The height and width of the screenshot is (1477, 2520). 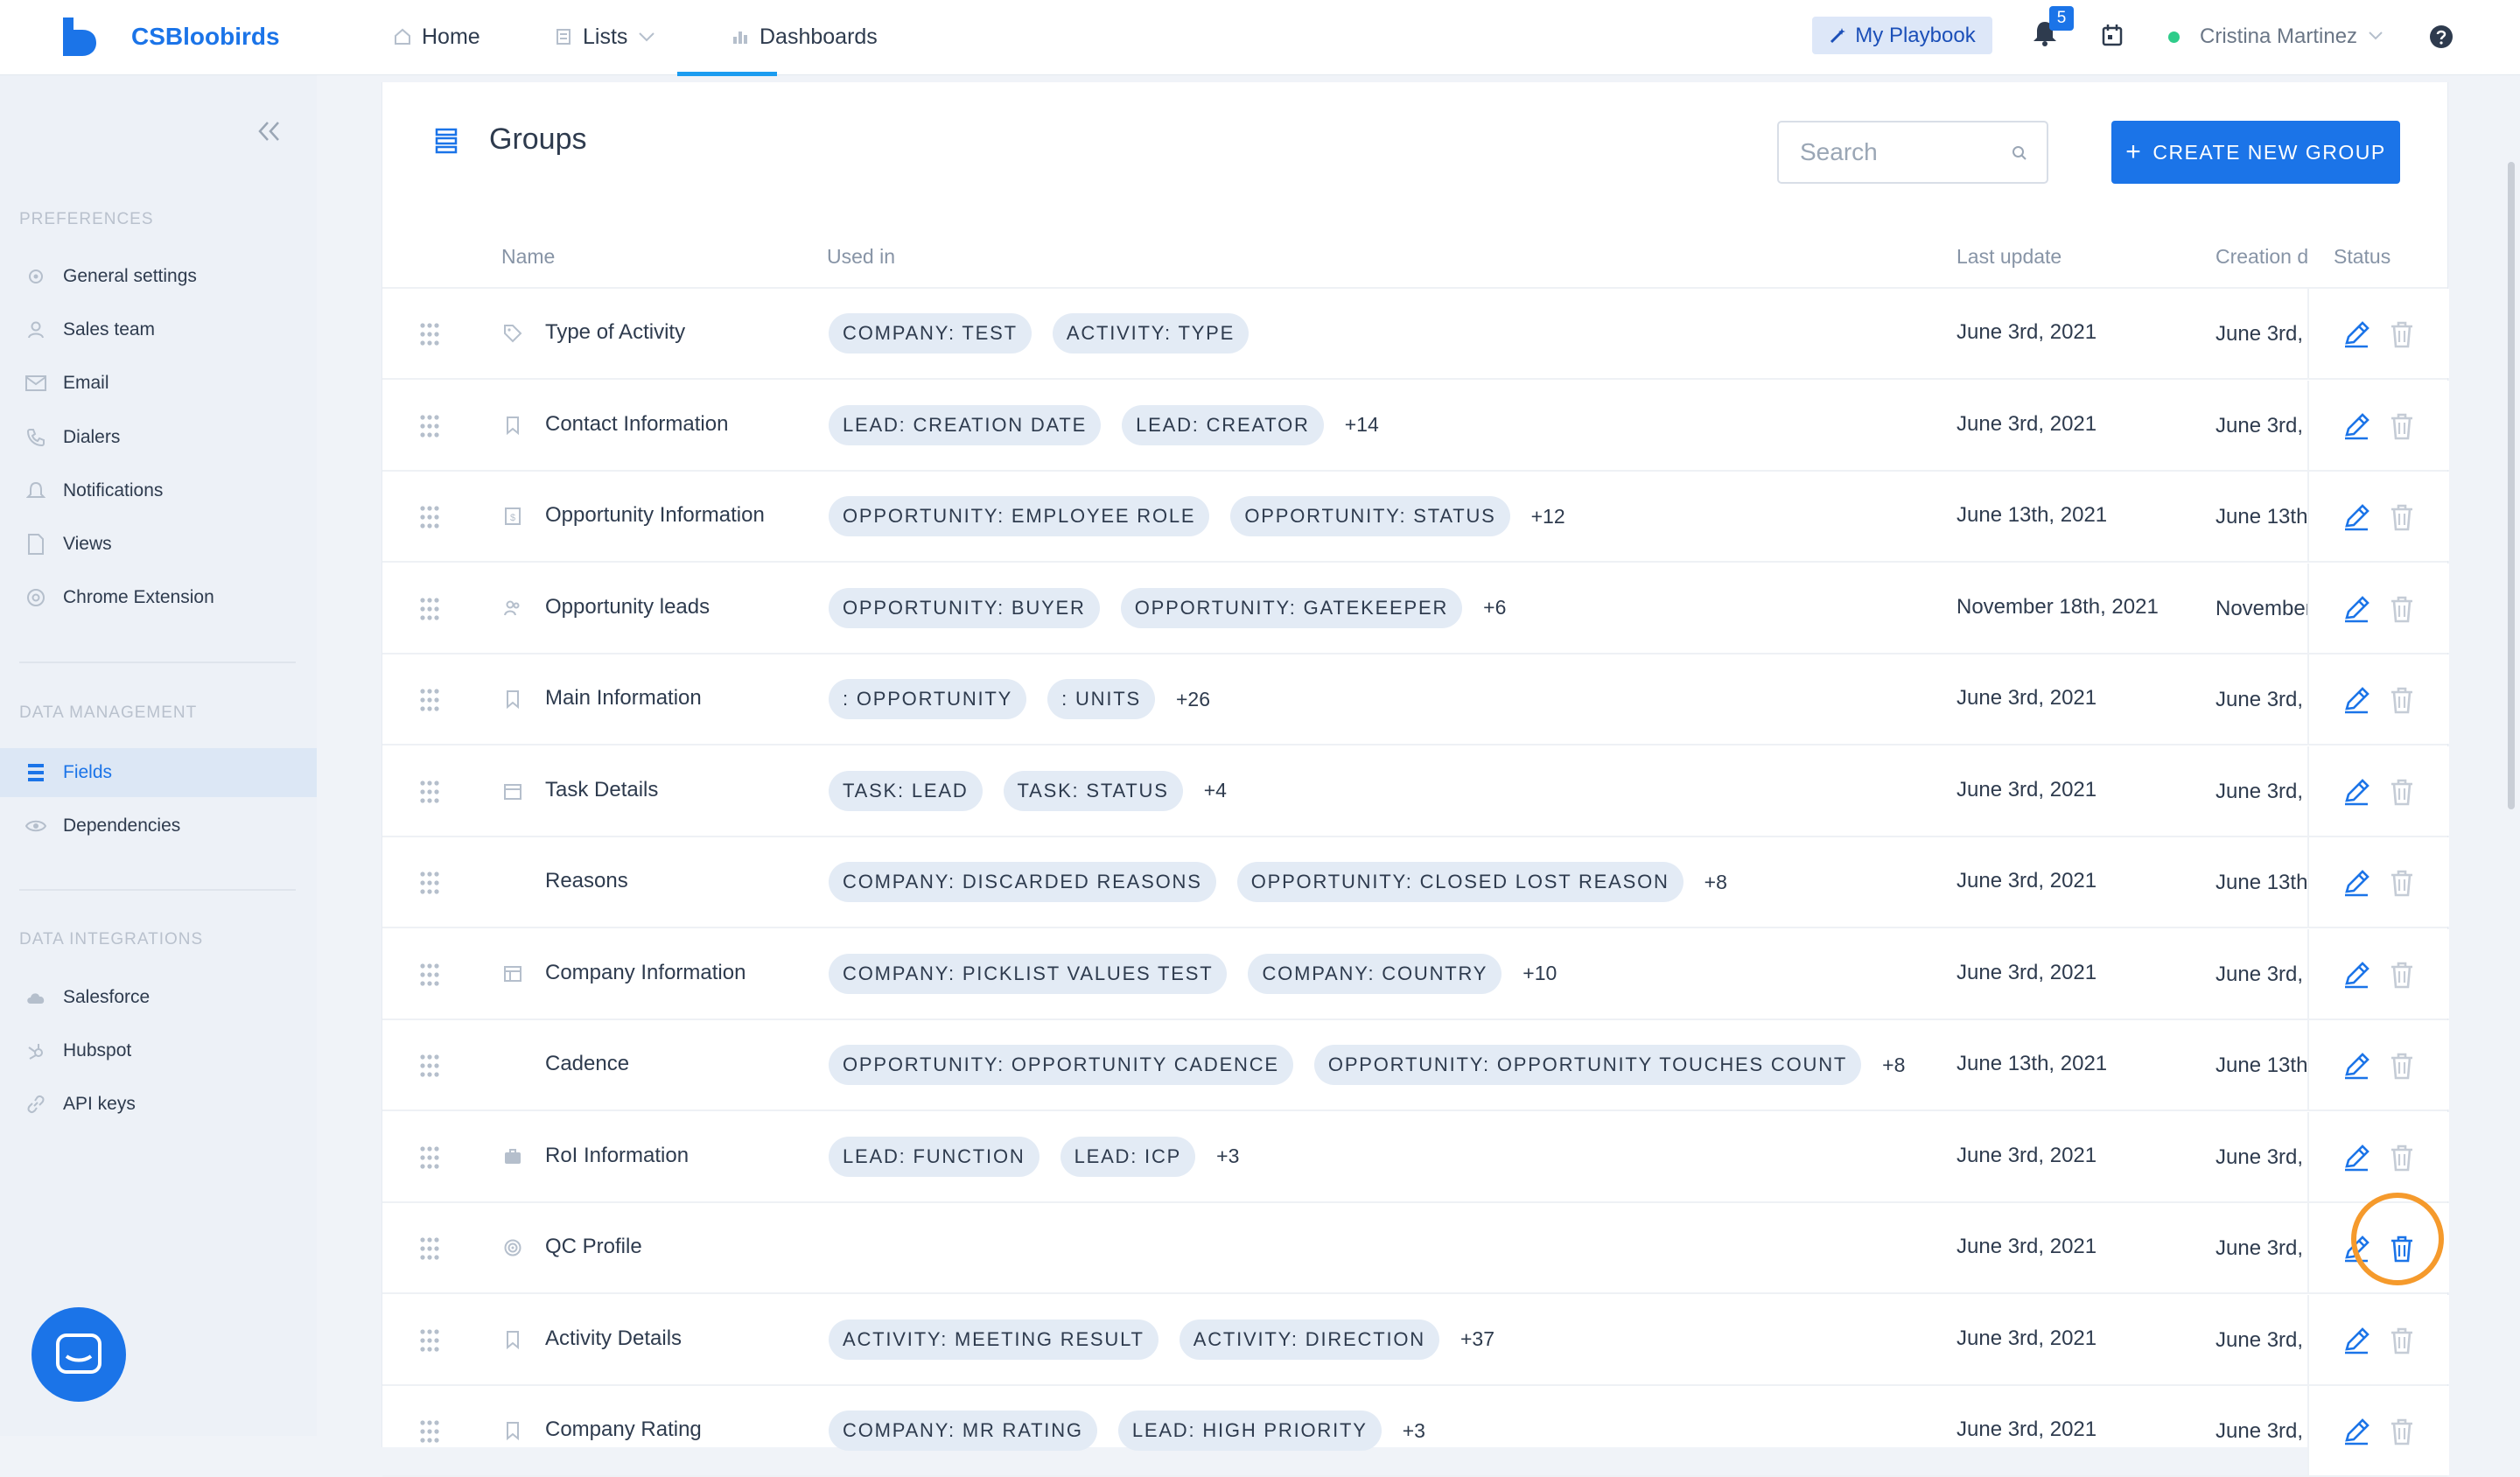 What do you see at coordinates (1539, 973) in the screenshot?
I see `more-tags-count: +10` at bounding box center [1539, 973].